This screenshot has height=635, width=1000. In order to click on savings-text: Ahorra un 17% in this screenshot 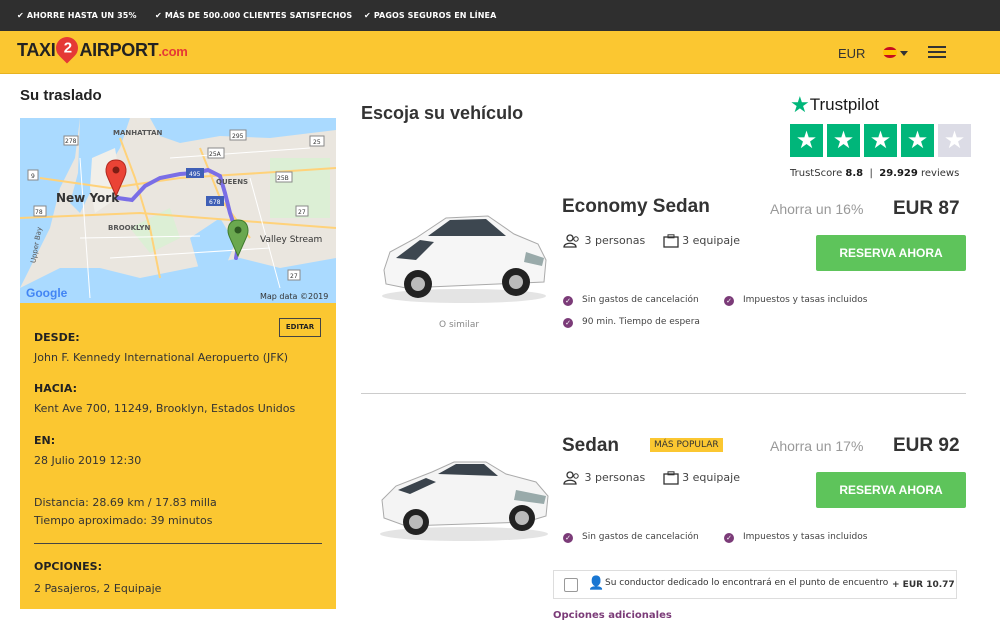, I will do `click(817, 446)`.